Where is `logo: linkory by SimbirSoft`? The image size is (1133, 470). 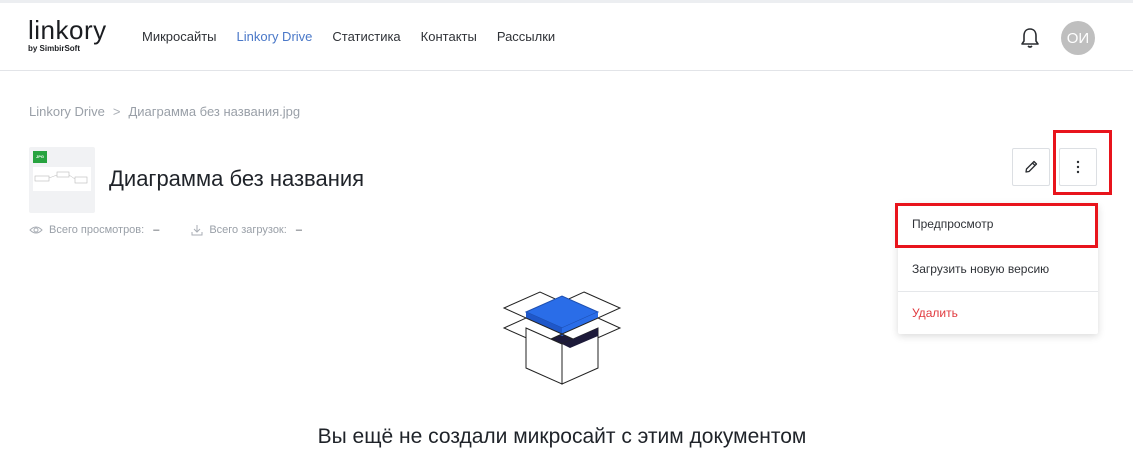
logo: linkory by SimbirSoft is located at coordinates (67, 35).